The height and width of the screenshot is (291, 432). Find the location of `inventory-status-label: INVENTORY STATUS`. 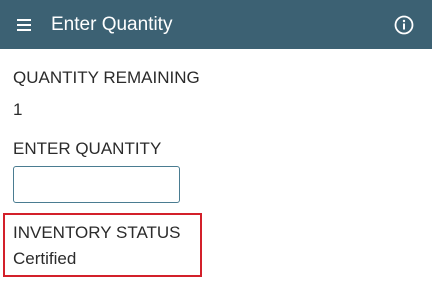

inventory-status-label: INVENTORY STATUS is located at coordinates (97, 232).